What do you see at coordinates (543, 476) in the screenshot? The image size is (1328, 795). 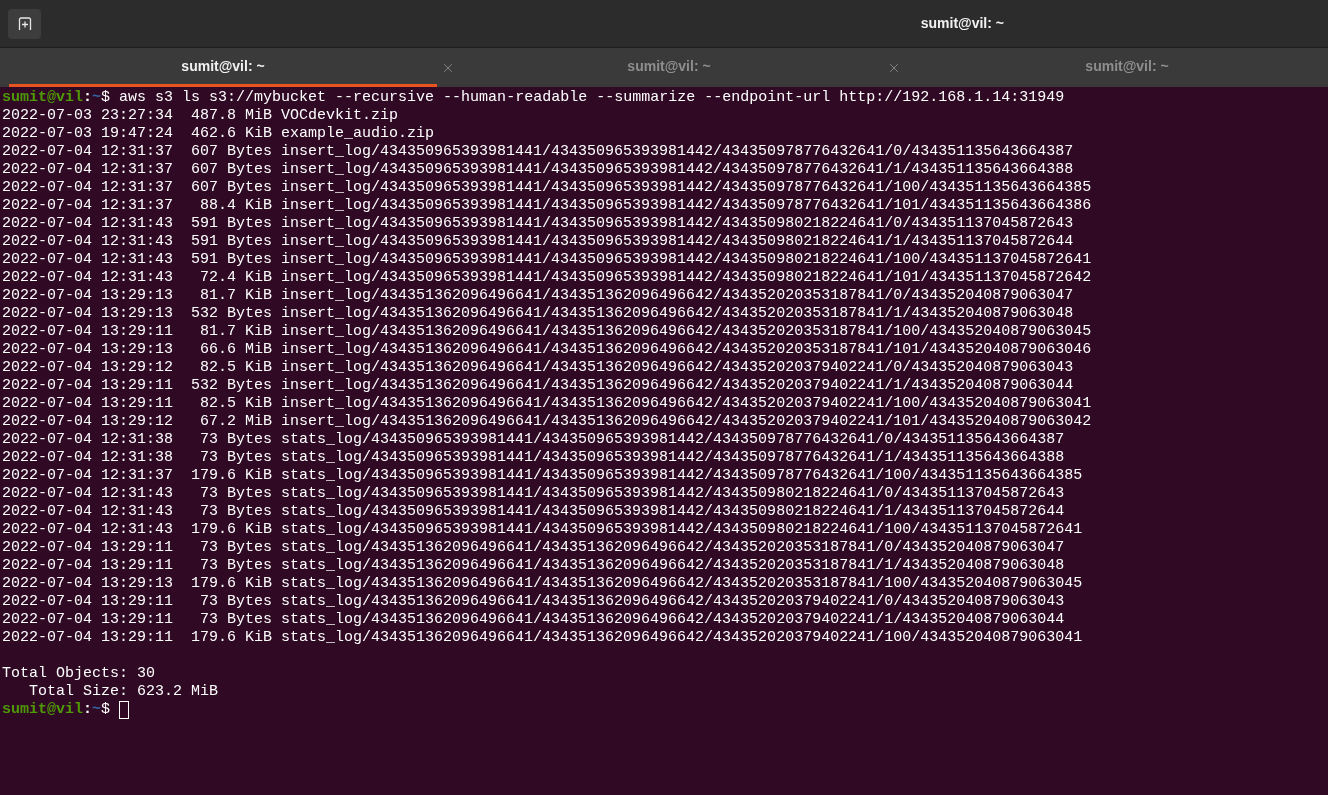 I see `output-line: 2022-07-04 12:31:37 179.6 KiB stats_log/434350965393981441/434350965393981442/434350978776432641/100/434351135643664385` at bounding box center [543, 476].